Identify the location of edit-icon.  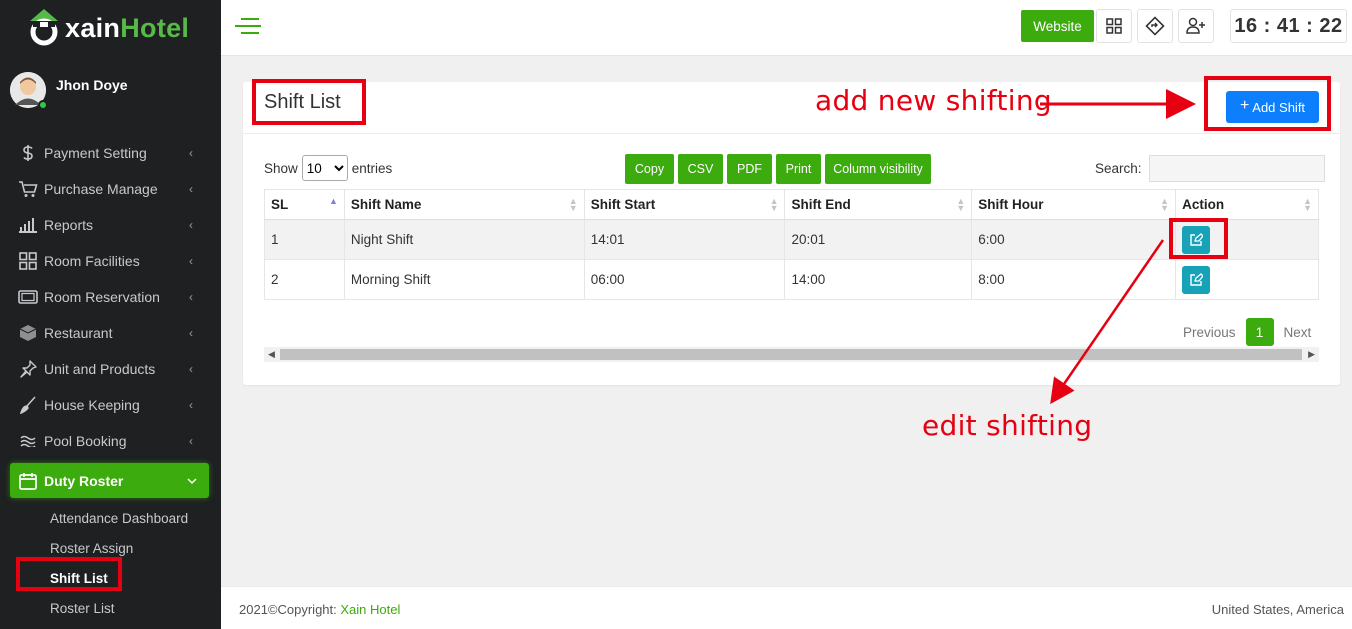
(1197, 279).